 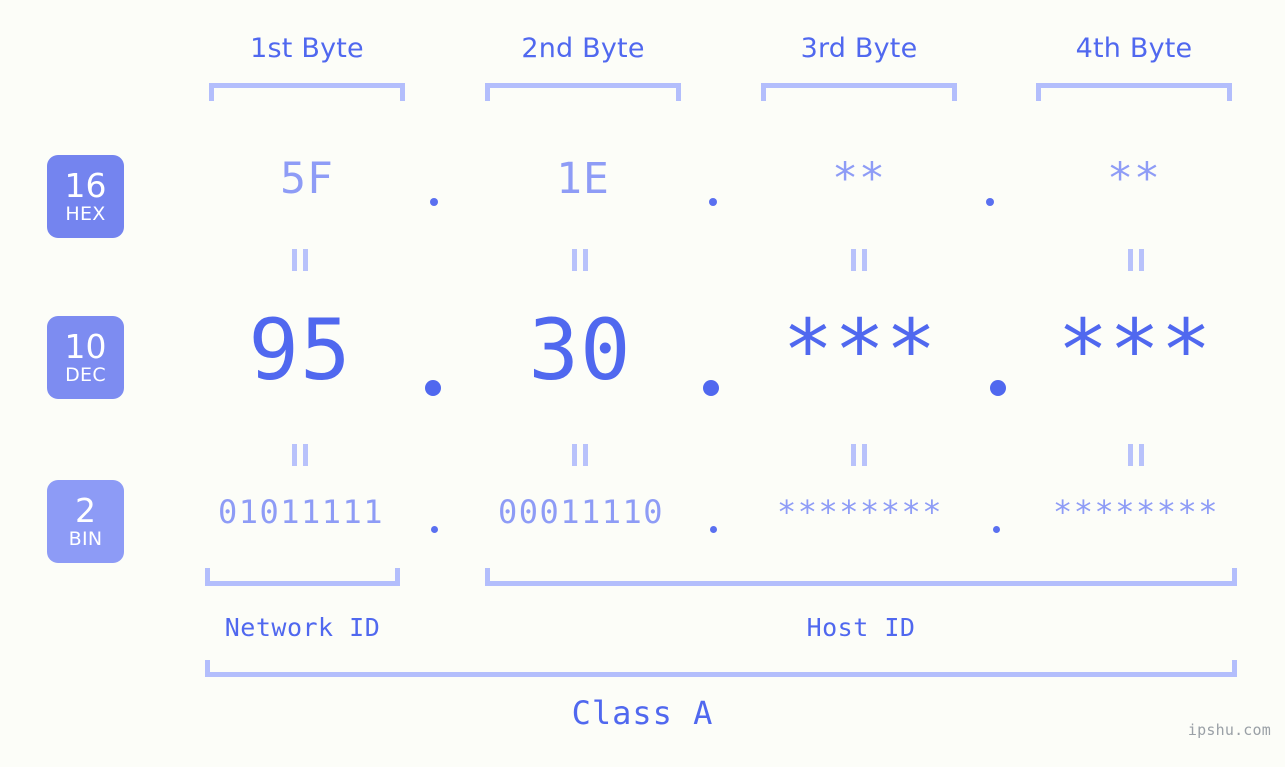 What do you see at coordinates (583, 48) in the screenshot?
I see `byte-header-2: 2nd Byte` at bounding box center [583, 48].